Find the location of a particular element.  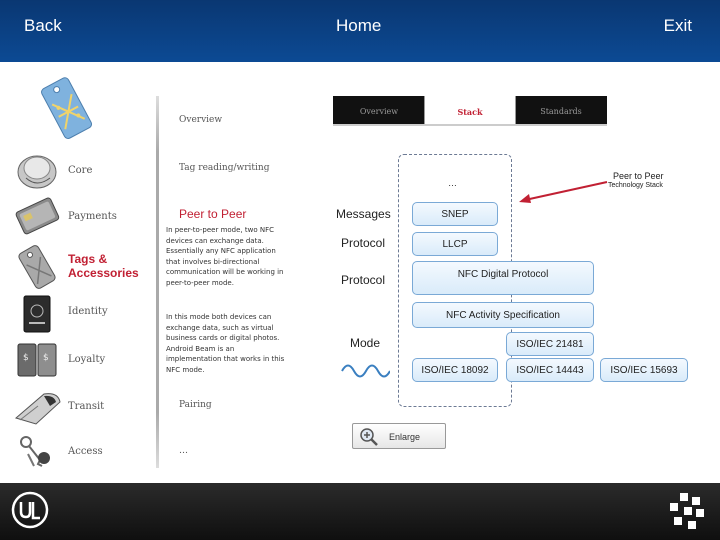

layer-label-mode: Mode is located at coordinates (365, 343).